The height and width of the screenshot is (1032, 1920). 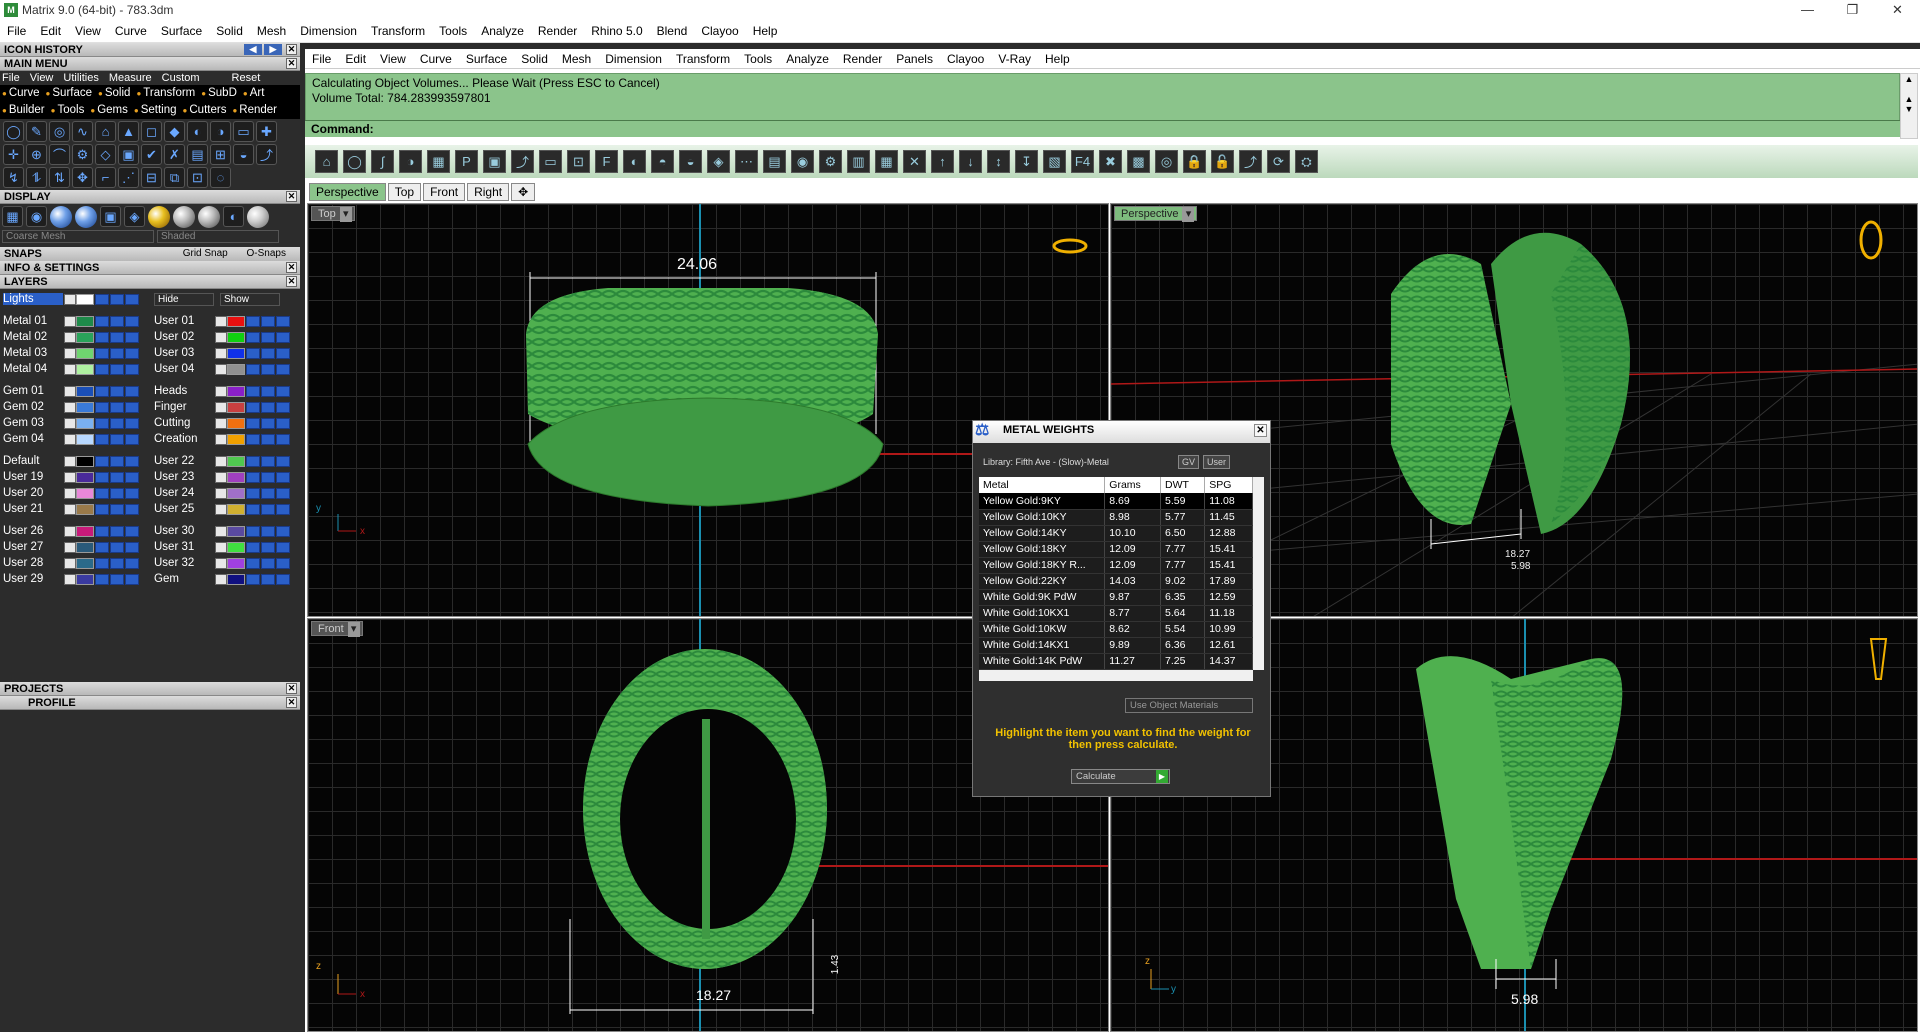 What do you see at coordinates (197, 177) in the screenshot?
I see `tool-icon: ⊡` at bounding box center [197, 177].